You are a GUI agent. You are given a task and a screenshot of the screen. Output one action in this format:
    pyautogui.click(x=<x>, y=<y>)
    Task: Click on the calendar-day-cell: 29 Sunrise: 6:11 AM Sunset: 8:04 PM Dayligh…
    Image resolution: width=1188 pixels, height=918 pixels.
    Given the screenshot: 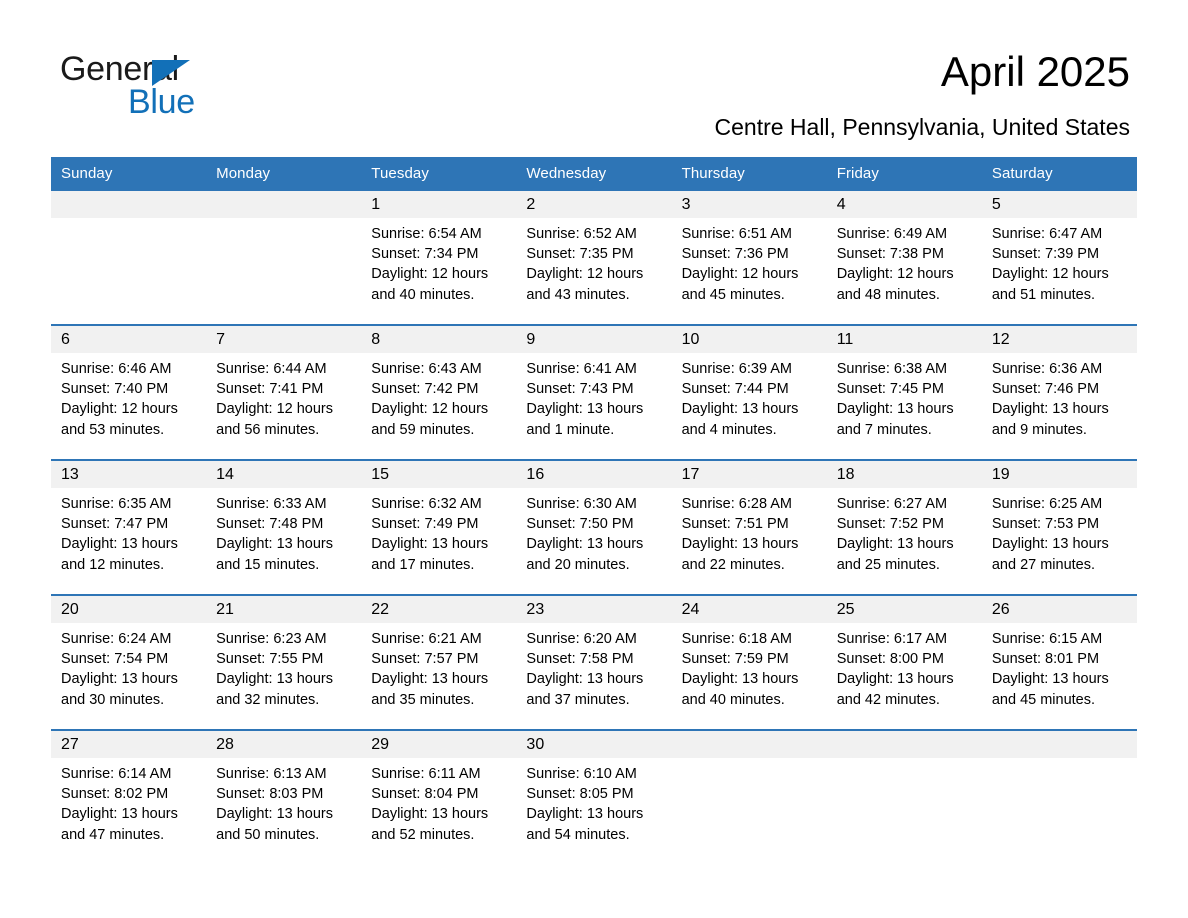 What is the action you would take?
    pyautogui.click(x=439, y=796)
    